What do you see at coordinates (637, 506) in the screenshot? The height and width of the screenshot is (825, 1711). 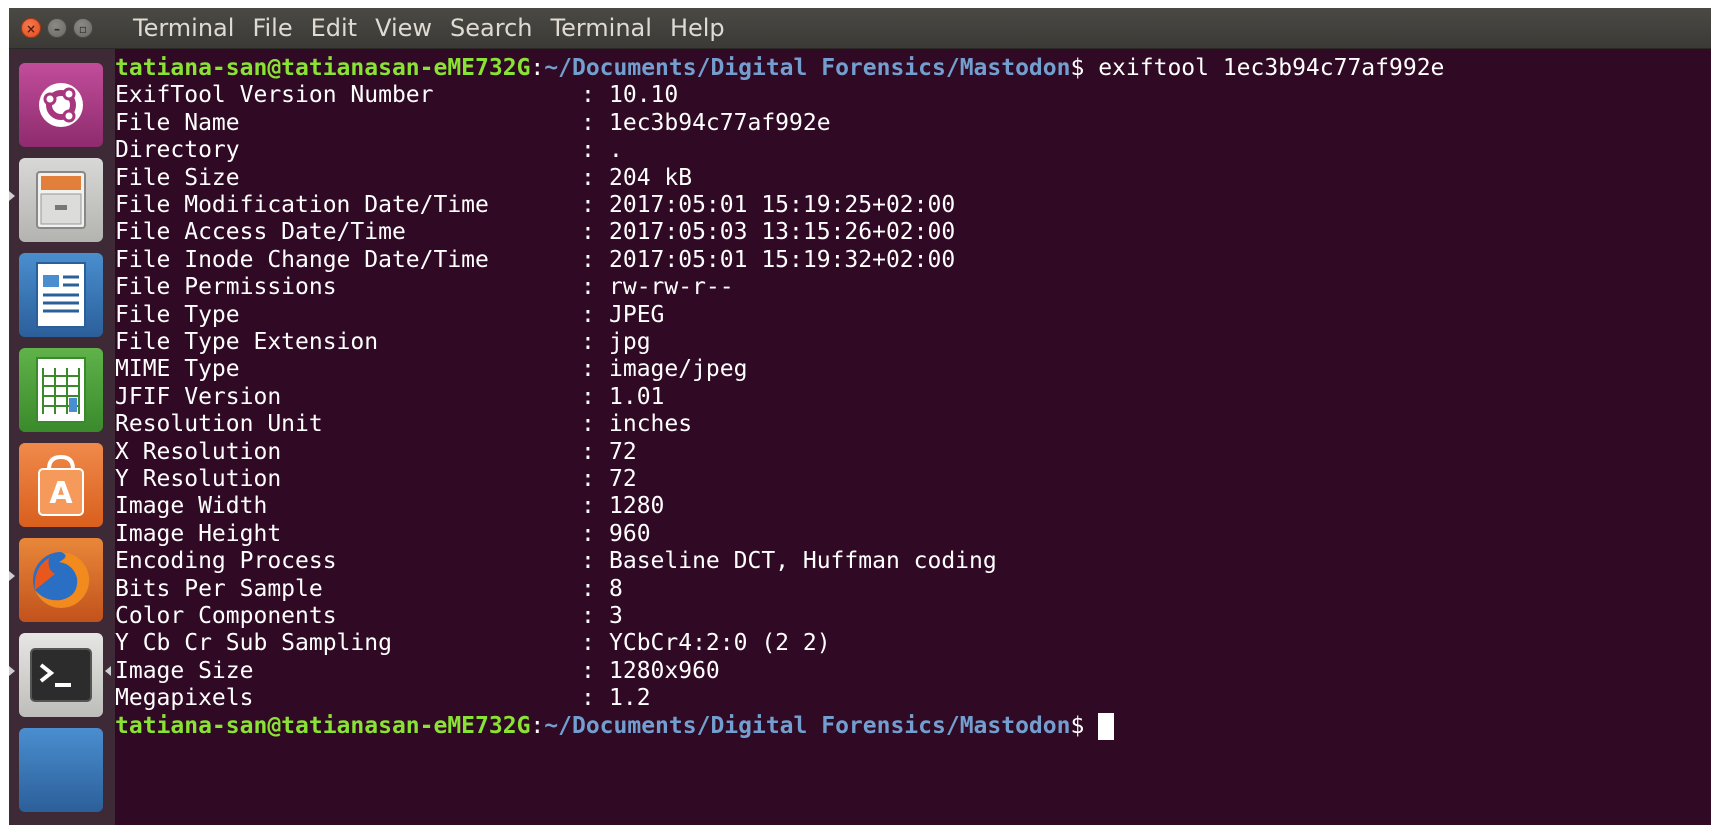 I see `exif-value: 1280` at bounding box center [637, 506].